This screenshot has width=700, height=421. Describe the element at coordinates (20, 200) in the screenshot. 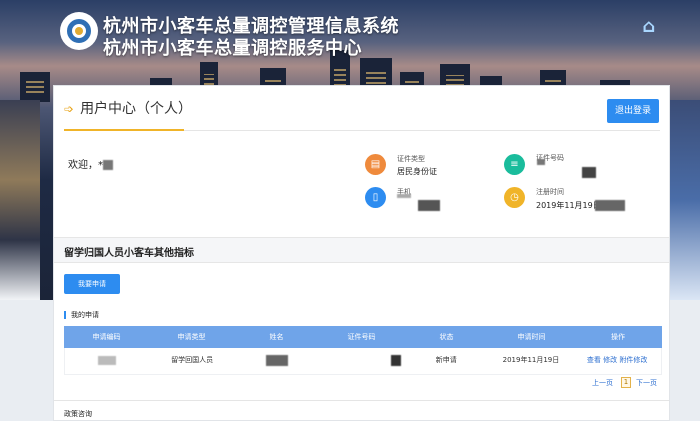

I see `left-scenery-image` at that location.